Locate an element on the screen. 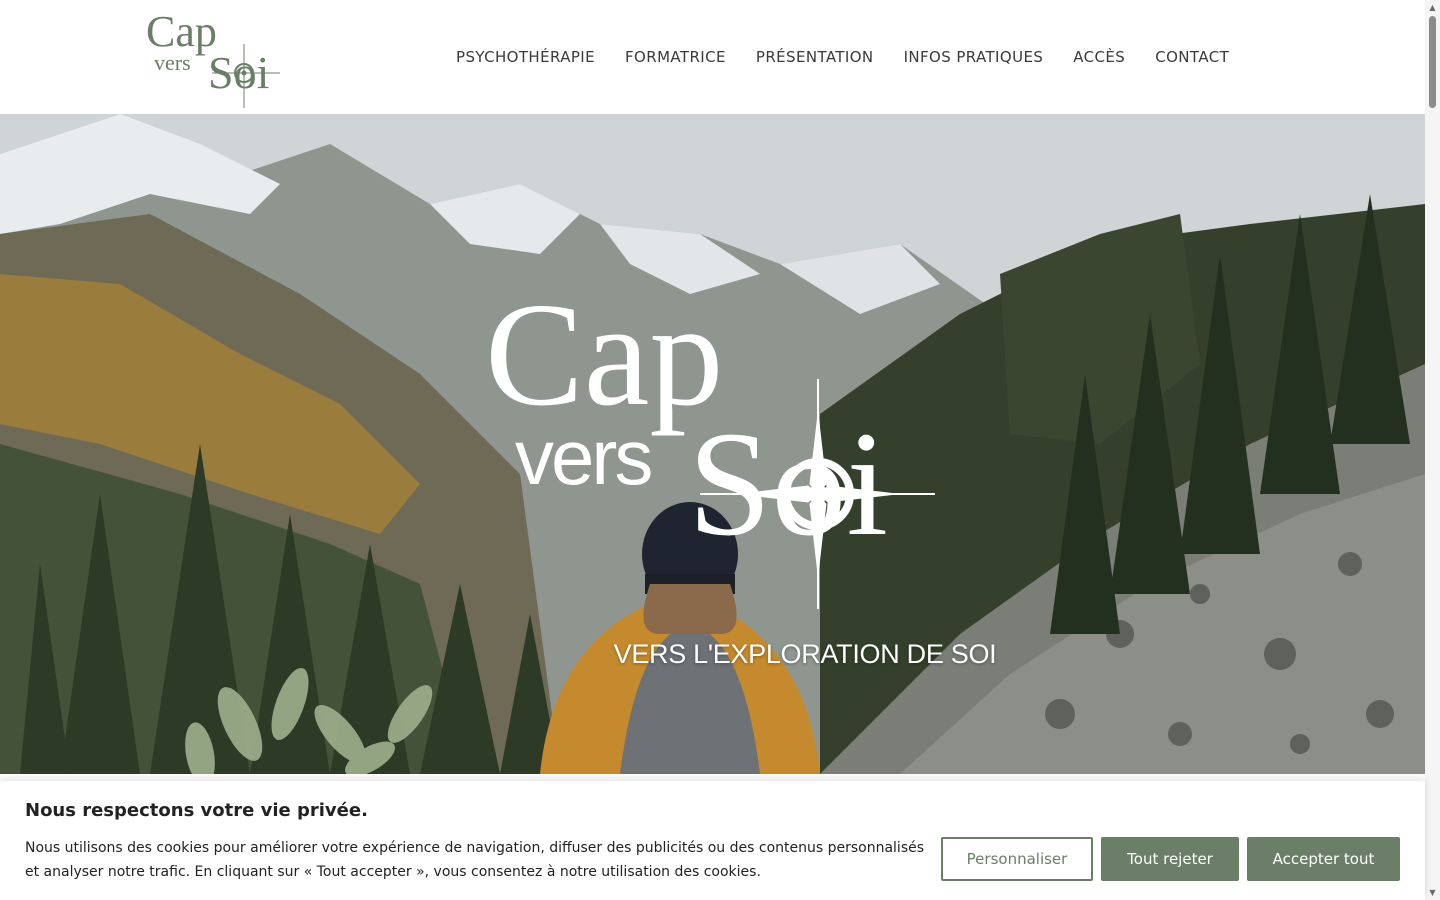 The image size is (1440, 900). hero-tagline: VERS L'EXPLORATION DE SOI is located at coordinates (805, 654).